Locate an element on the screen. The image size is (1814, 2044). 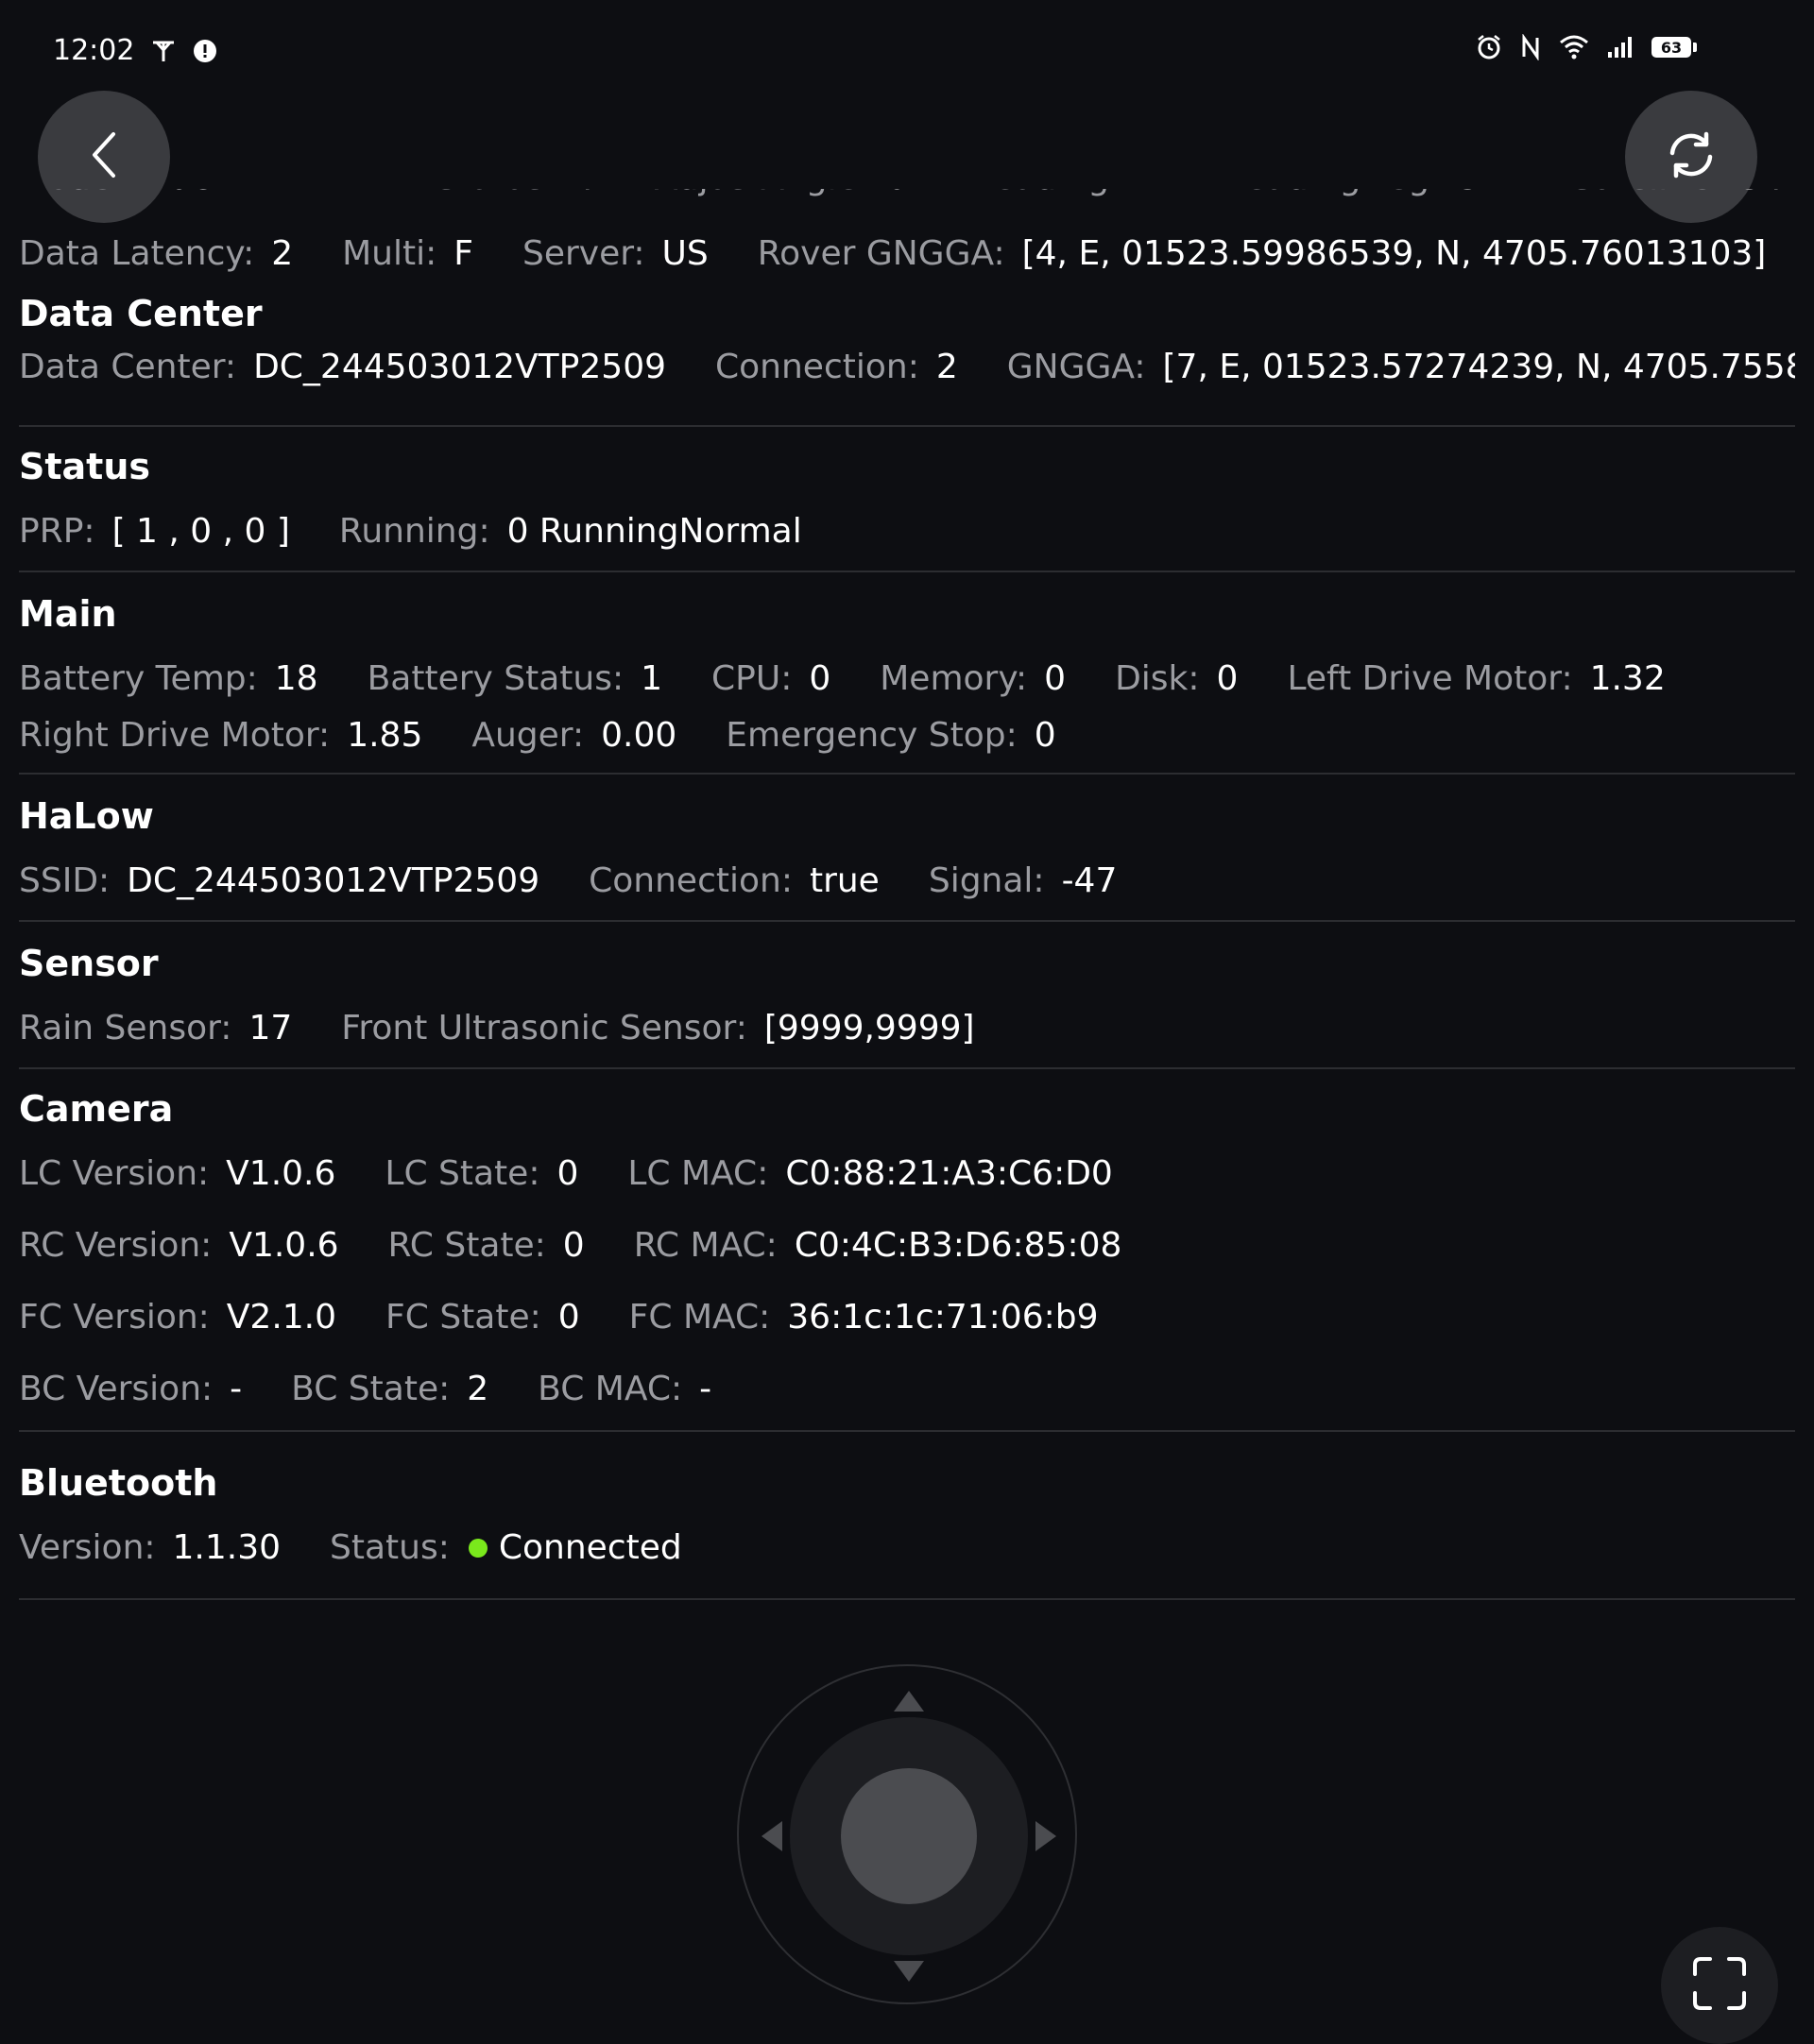
nfc-icon is located at coordinates (1531, 47).